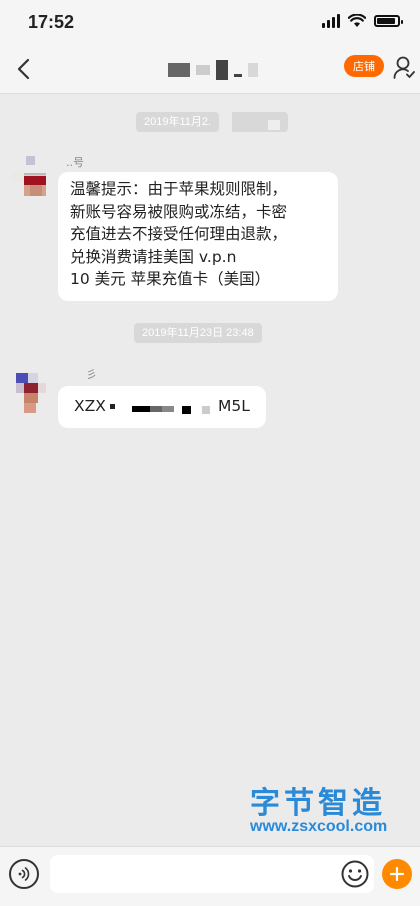 The image size is (420, 906). What do you see at coordinates (90, 406) in the screenshot?
I see `redeem-code-prefix: XZX` at bounding box center [90, 406].